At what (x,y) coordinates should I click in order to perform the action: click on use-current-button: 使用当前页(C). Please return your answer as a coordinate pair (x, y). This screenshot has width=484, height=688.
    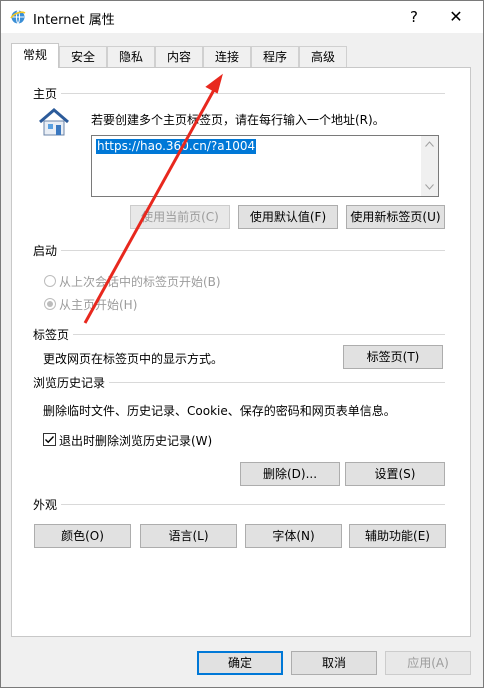
    Looking at the image, I should click on (180, 217).